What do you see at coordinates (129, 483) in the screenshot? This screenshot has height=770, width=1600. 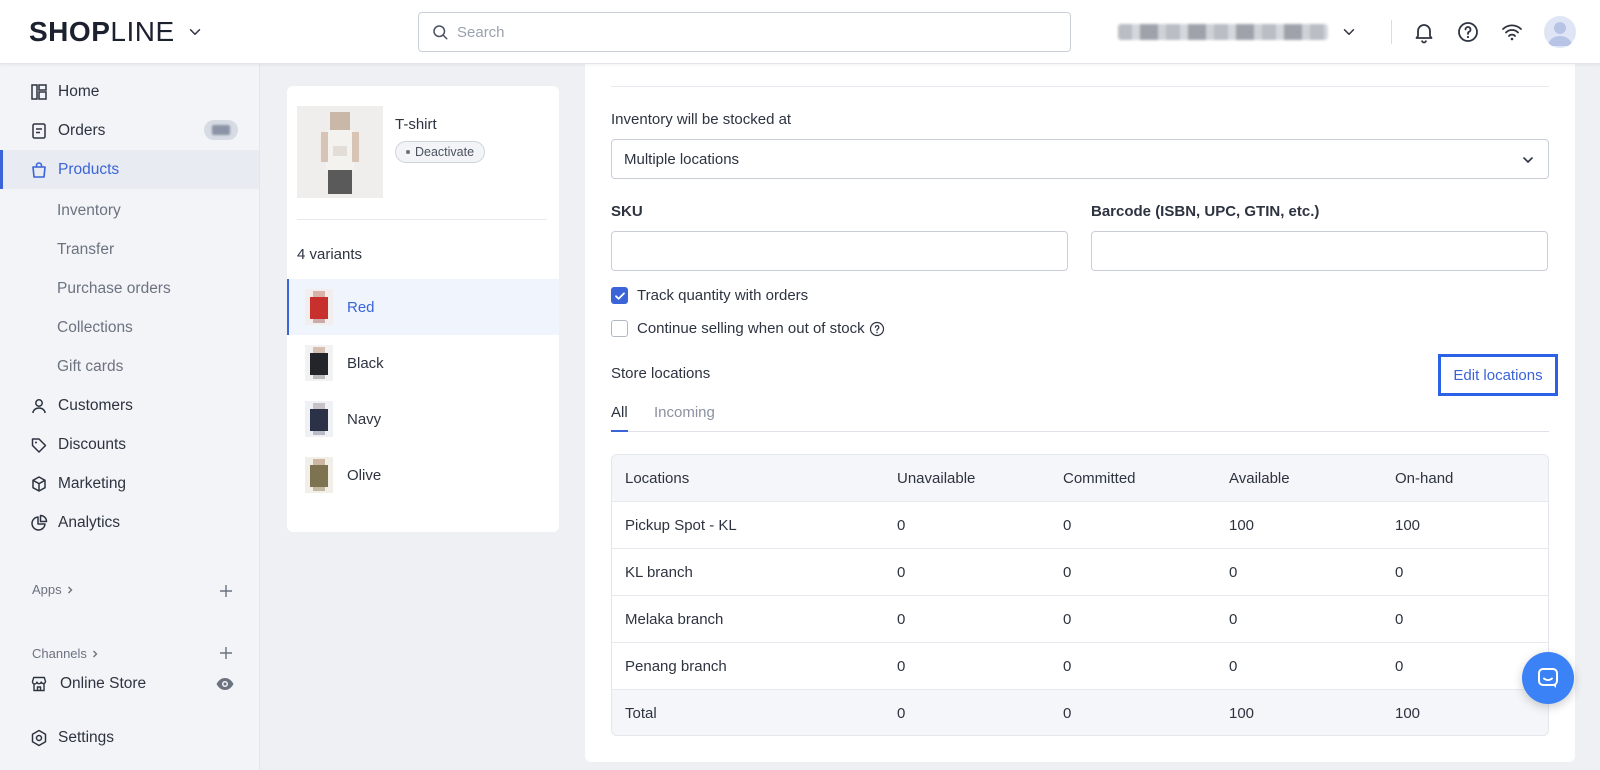 I see `sidebar-item-marketing: Marketing` at bounding box center [129, 483].